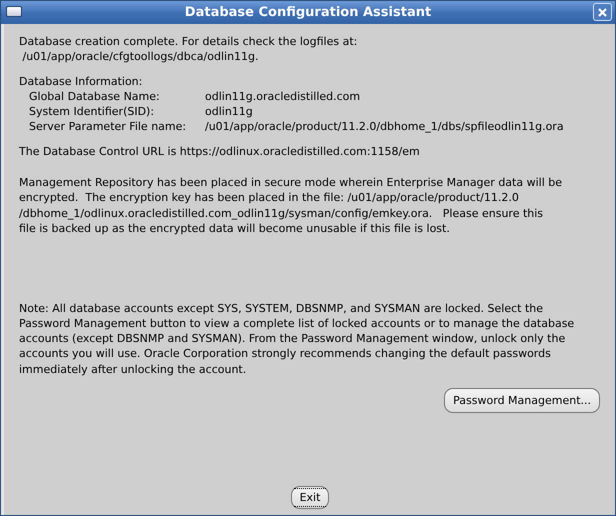 This screenshot has height=516, width=616. Describe the element at coordinates (188, 49) in the screenshot. I see `completion-message: Database creation complete. For details check the logfiles at: /u01/app/oracle/cfgtoollogs/dbca/odlin11g.` at that location.